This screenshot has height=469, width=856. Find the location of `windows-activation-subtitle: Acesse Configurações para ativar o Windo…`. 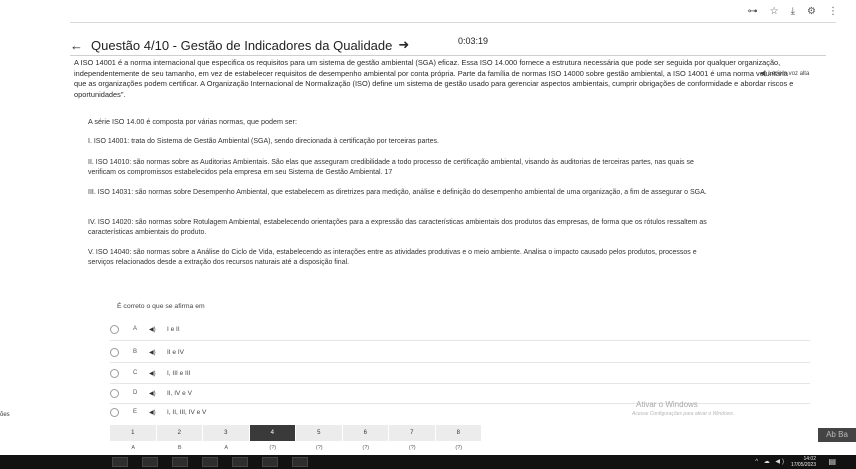

windows-activation-subtitle: Acesse Configurações para ativar o Windo… is located at coordinates (683, 414).